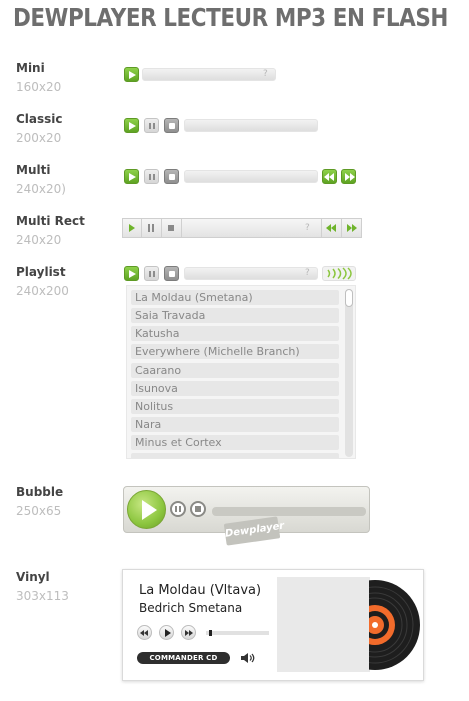 The width and height of the screenshot is (469, 701). I want to click on multi-pause-button, so click(151, 176).